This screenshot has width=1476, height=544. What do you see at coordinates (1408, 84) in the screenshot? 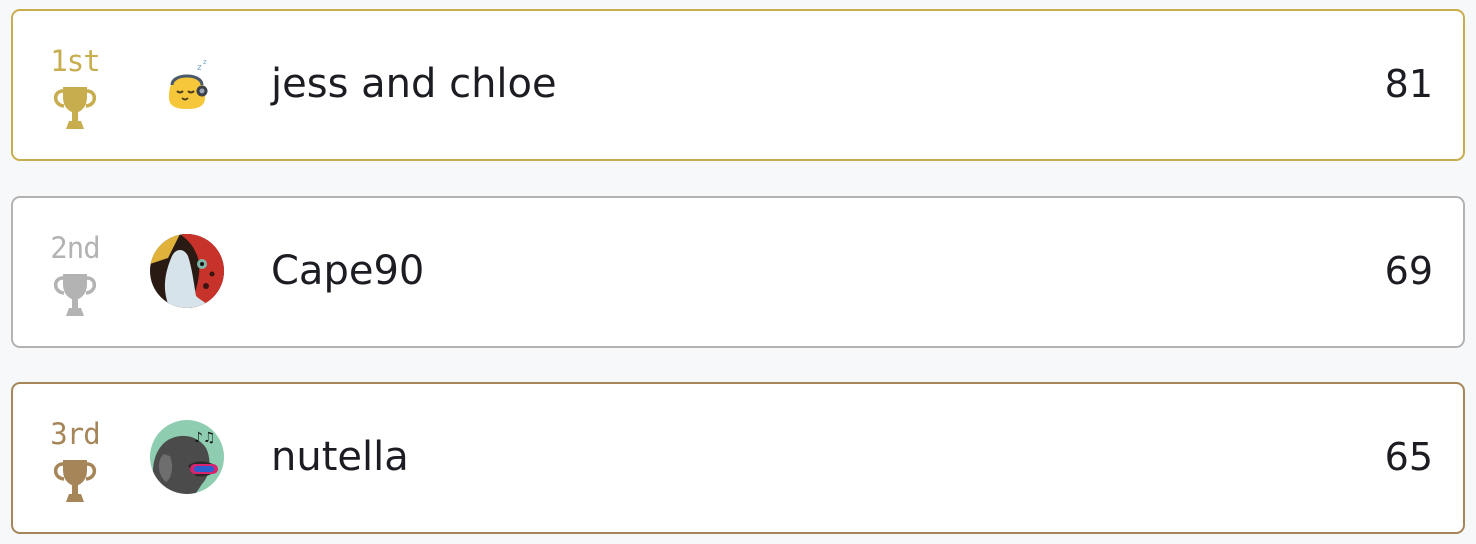
I see `player-score: 81` at bounding box center [1408, 84].